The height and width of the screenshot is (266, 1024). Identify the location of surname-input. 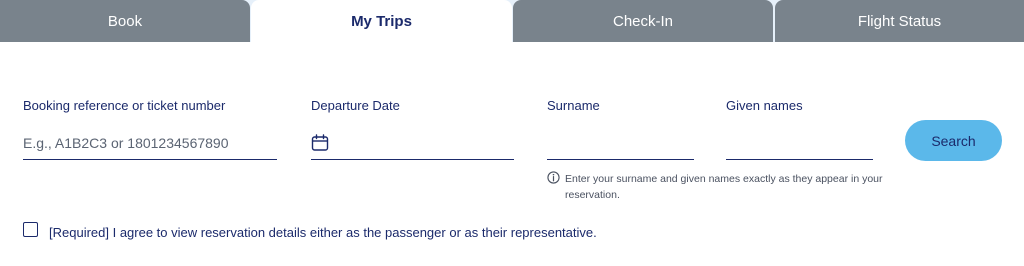
(620, 143).